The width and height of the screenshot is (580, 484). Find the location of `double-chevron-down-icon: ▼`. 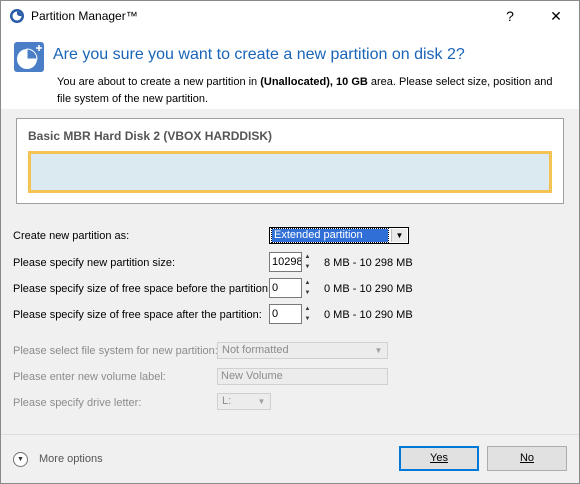

double-chevron-down-icon: ▼ is located at coordinates (20, 459).